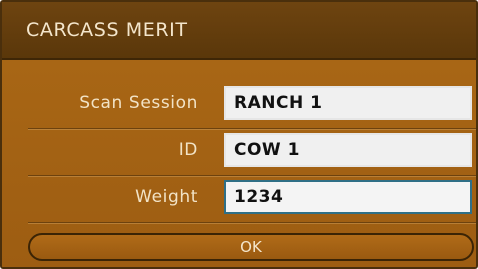  I want to click on dialog-title: CARCASS MERIT, so click(107, 30).